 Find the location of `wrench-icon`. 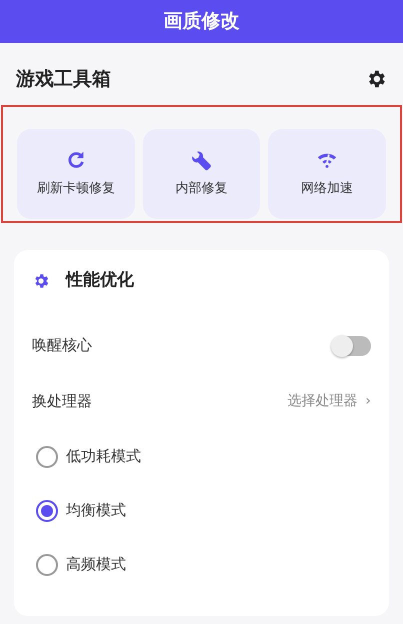

wrench-icon is located at coordinates (201, 160).